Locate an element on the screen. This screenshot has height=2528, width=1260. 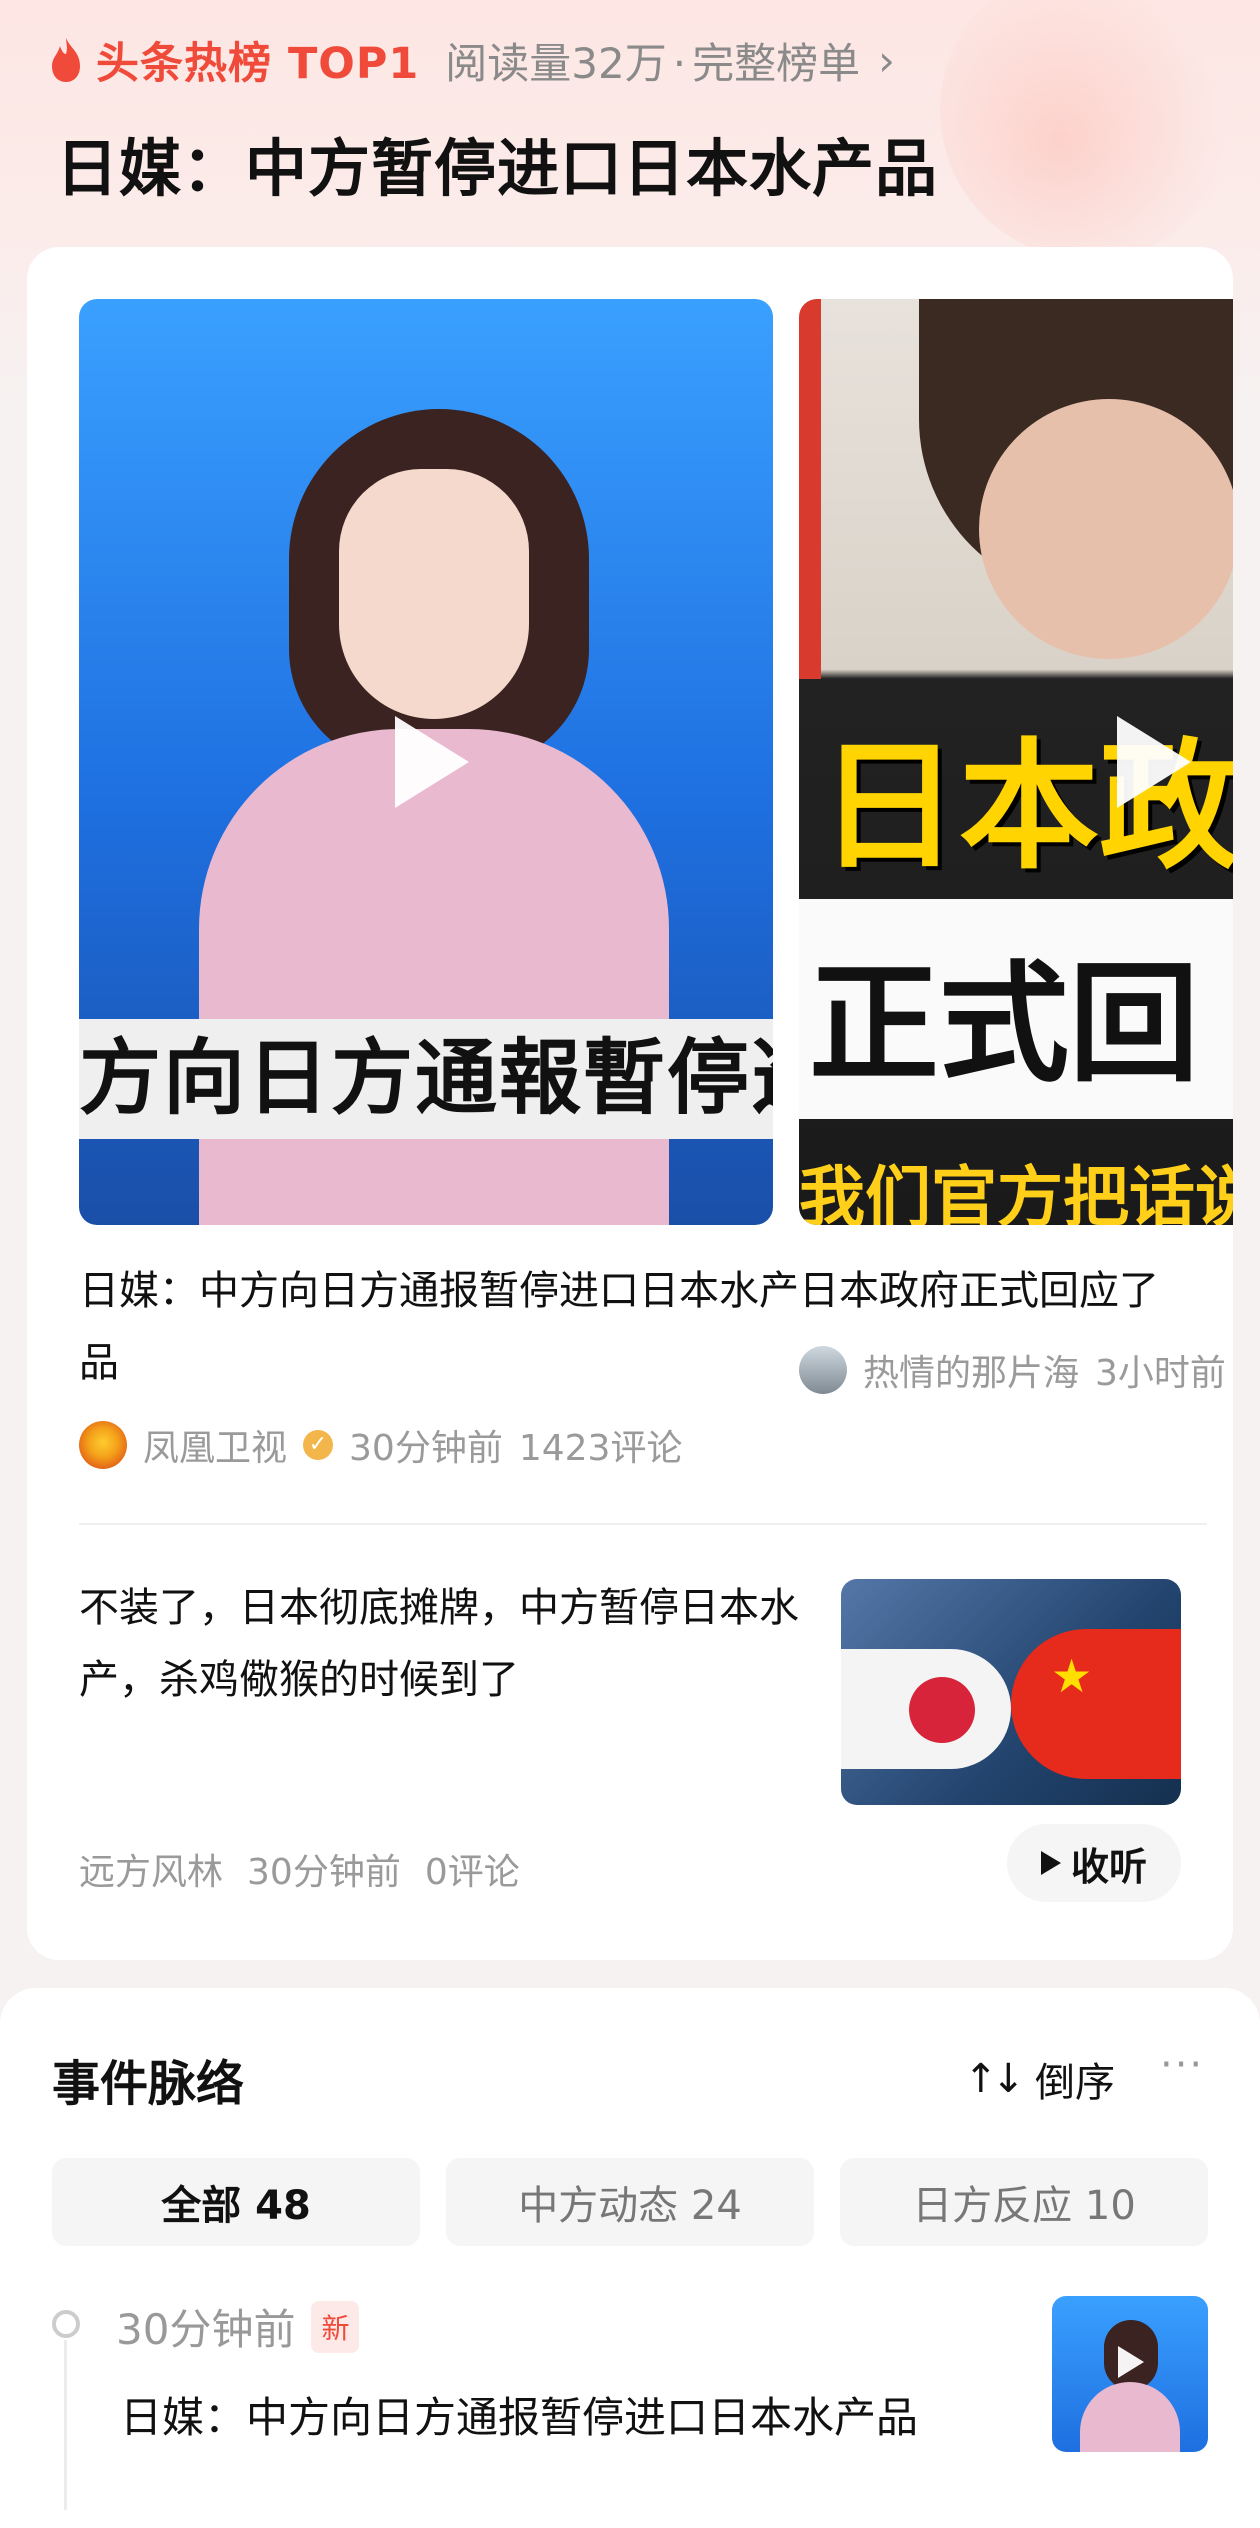
full-list-link: 完整榜单 is located at coordinates (776, 63).